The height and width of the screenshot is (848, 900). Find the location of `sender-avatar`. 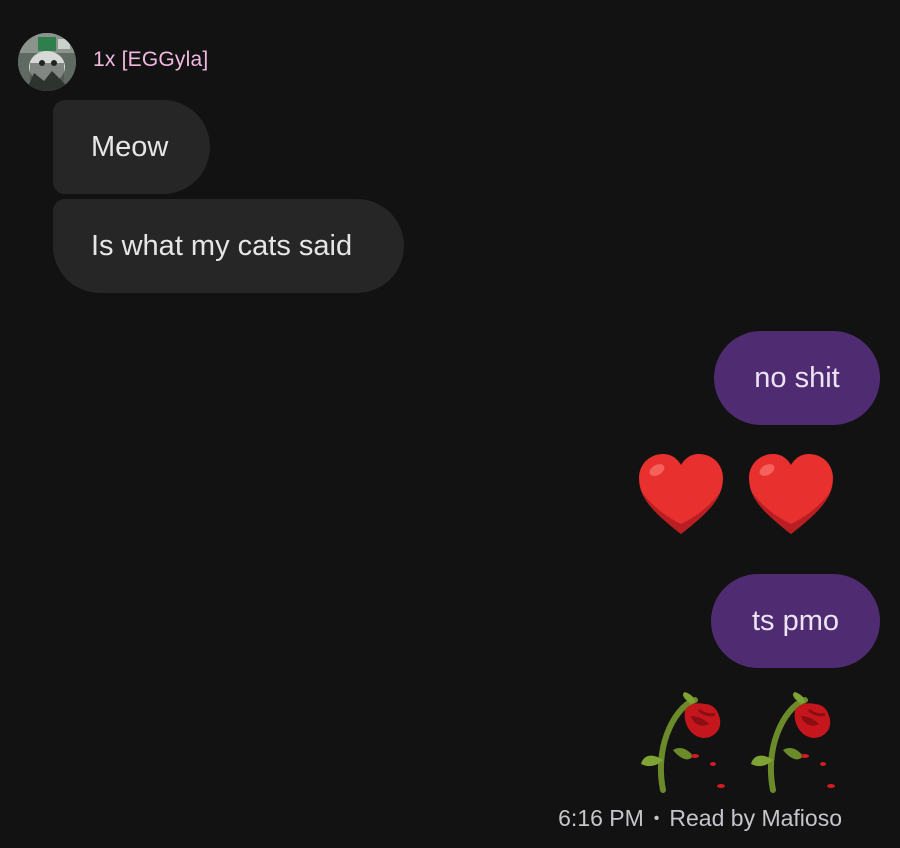

sender-avatar is located at coordinates (47, 62).